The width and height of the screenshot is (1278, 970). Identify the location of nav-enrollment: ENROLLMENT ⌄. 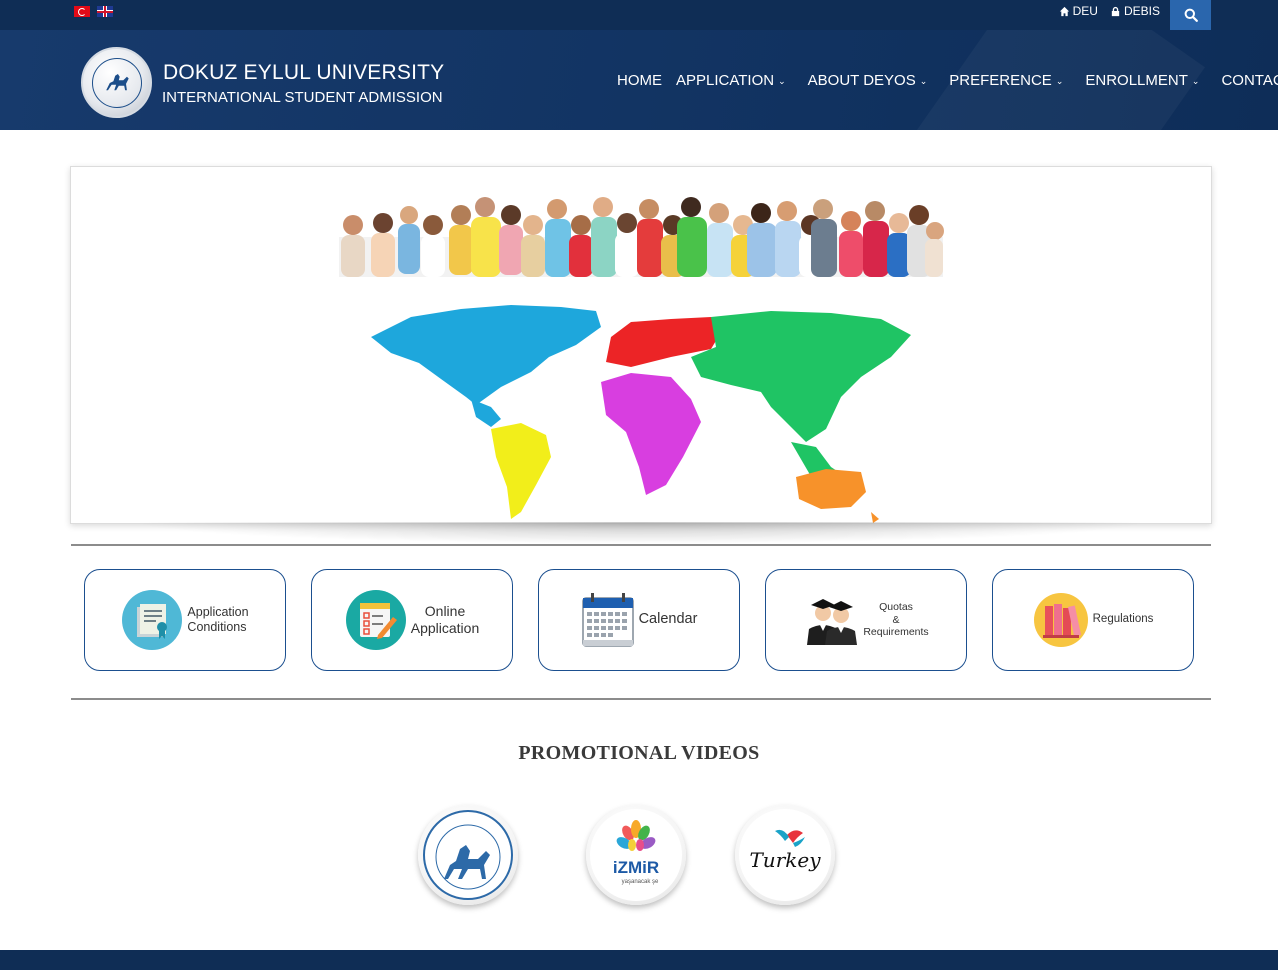
(1142, 80).